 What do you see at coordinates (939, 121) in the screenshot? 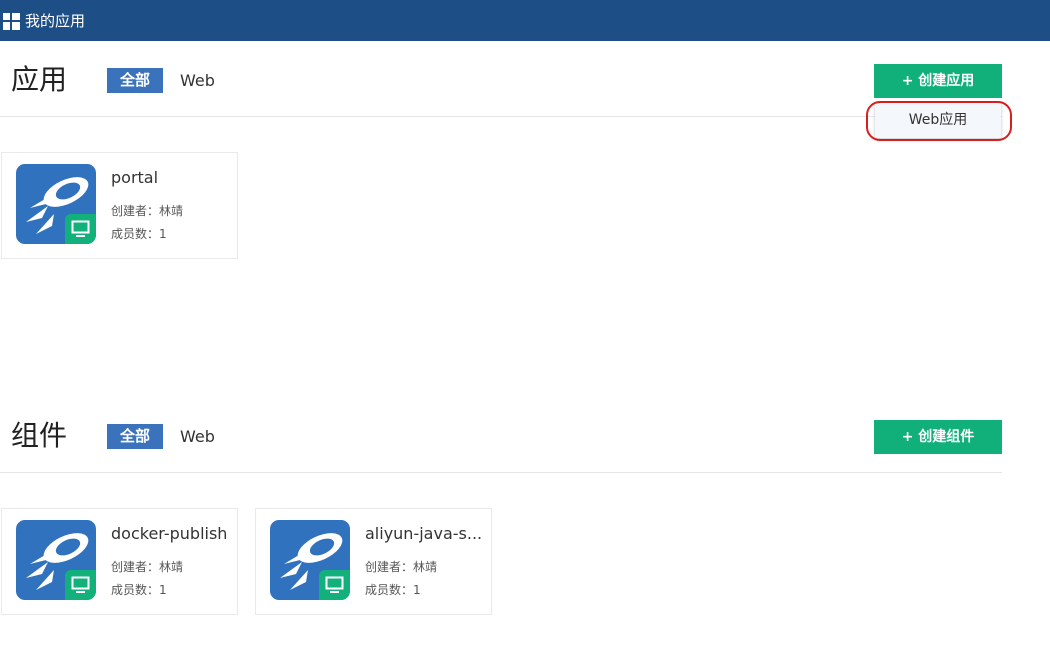
I see `highlight-annotation` at bounding box center [939, 121].